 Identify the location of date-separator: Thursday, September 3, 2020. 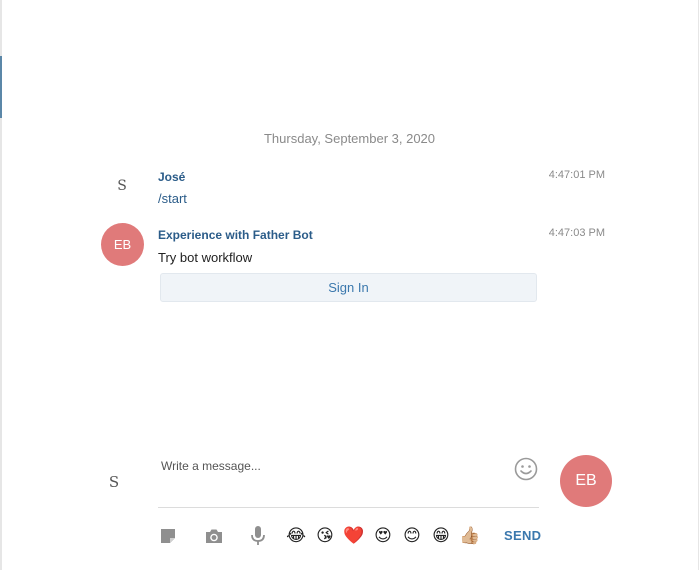
(349, 138).